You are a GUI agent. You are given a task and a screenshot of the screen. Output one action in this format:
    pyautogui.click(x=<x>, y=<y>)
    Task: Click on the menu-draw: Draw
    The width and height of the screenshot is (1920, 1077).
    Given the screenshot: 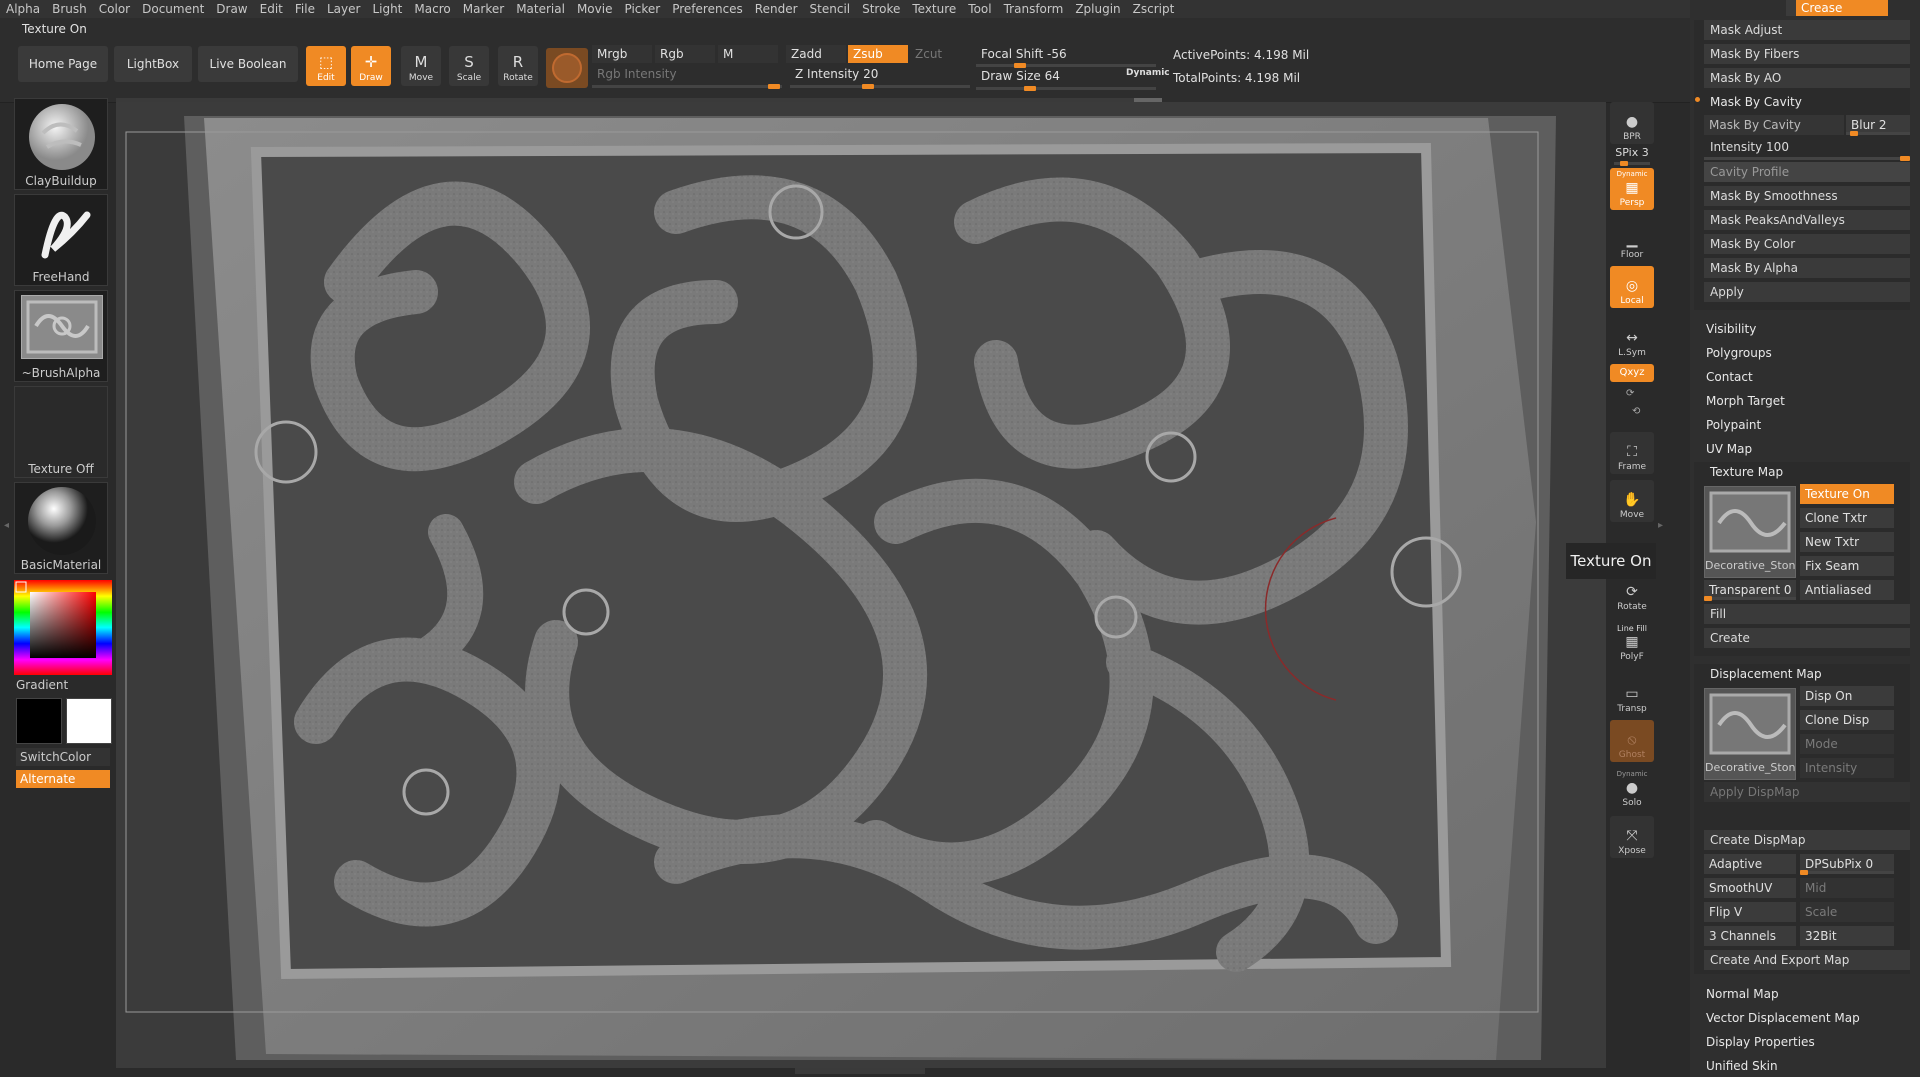 What is the action you would take?
    pyautogui.click(x=231, y=8)
    